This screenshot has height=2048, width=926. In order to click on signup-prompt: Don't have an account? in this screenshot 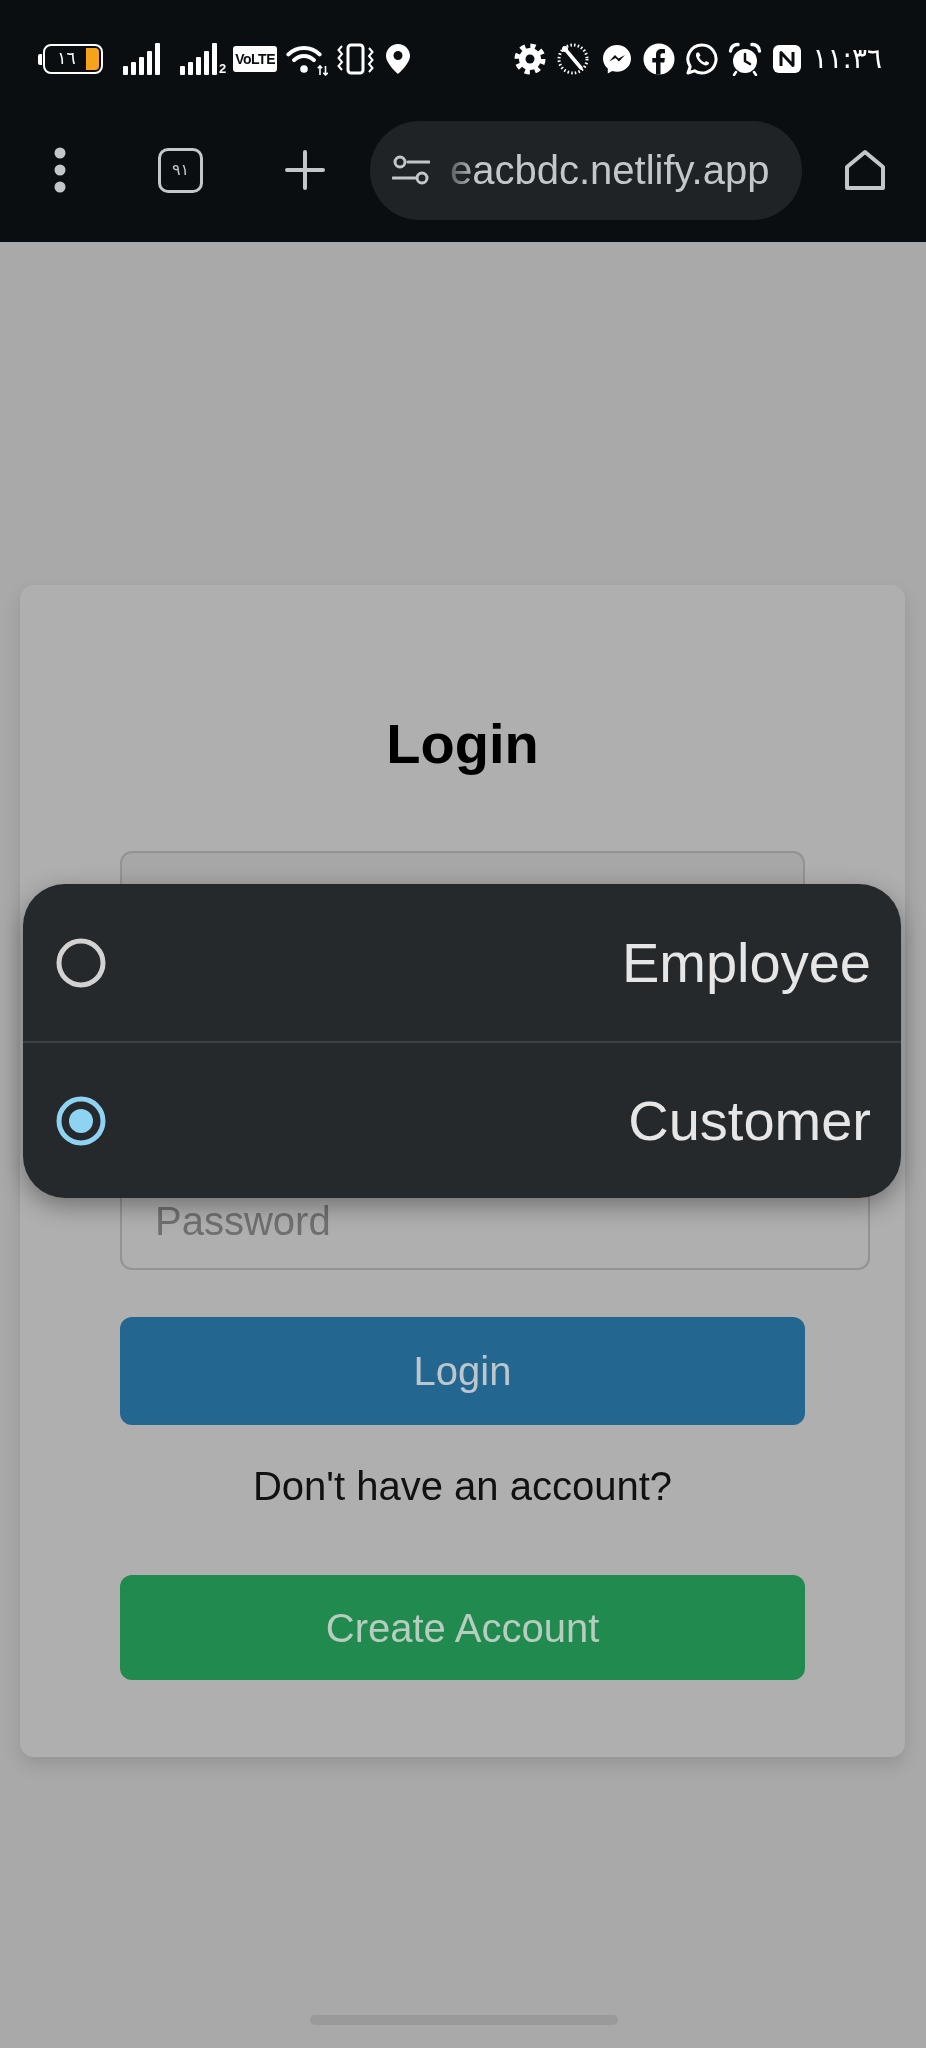, I will do `click(462, 1486)`.